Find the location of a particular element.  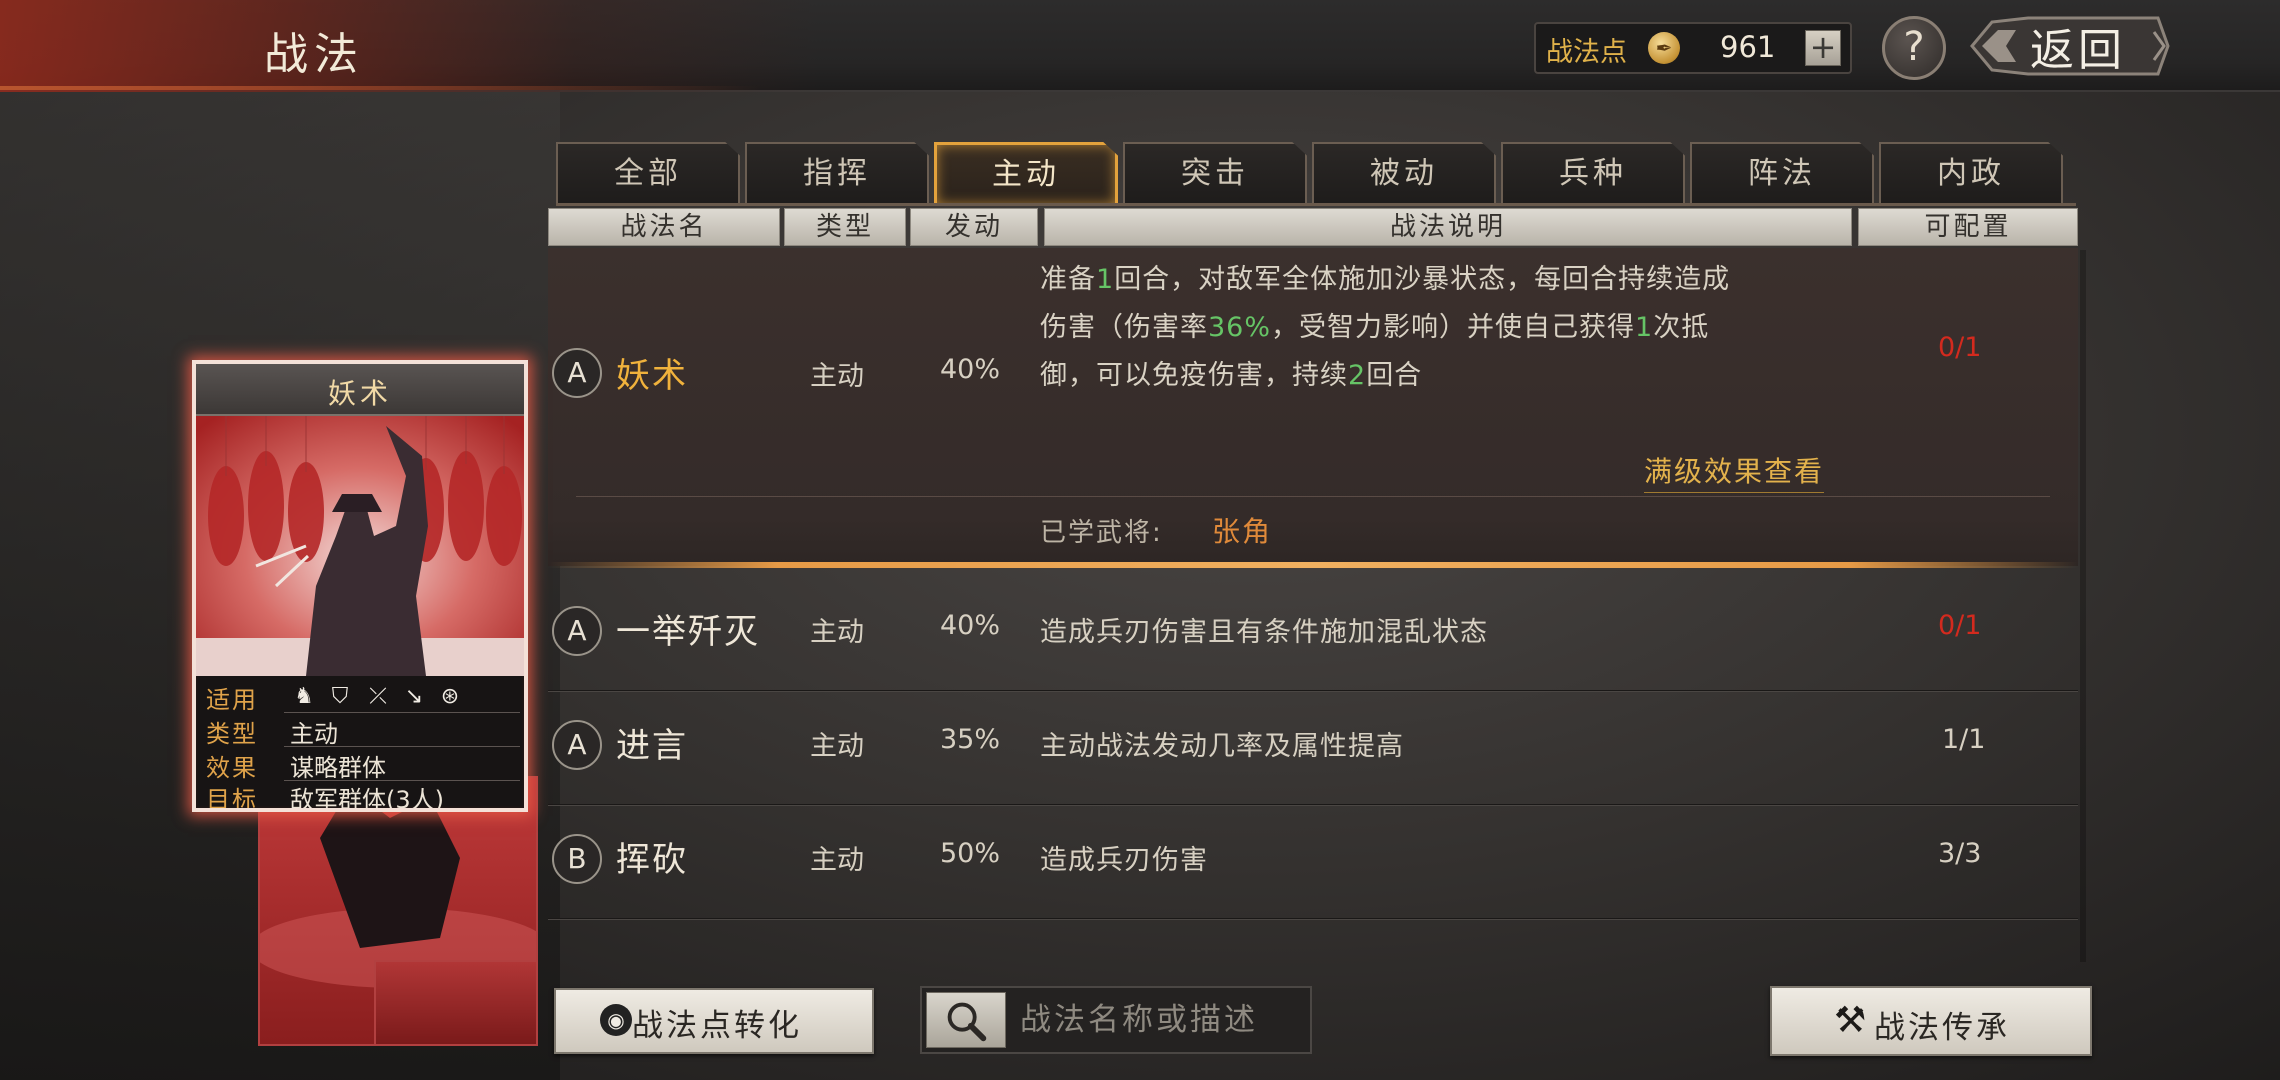

skill-name: 一举歼灭 is located at coordinates (688, 632).